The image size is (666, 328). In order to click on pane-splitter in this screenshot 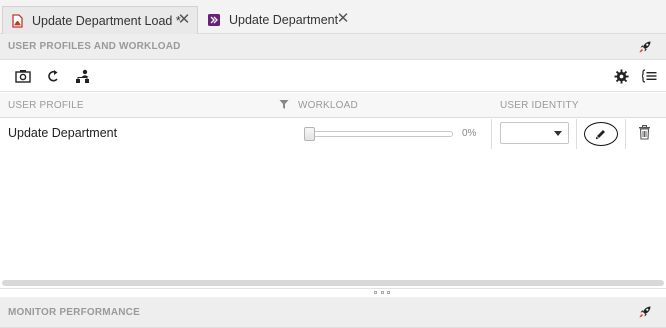, I will do `click(333, 292)`.